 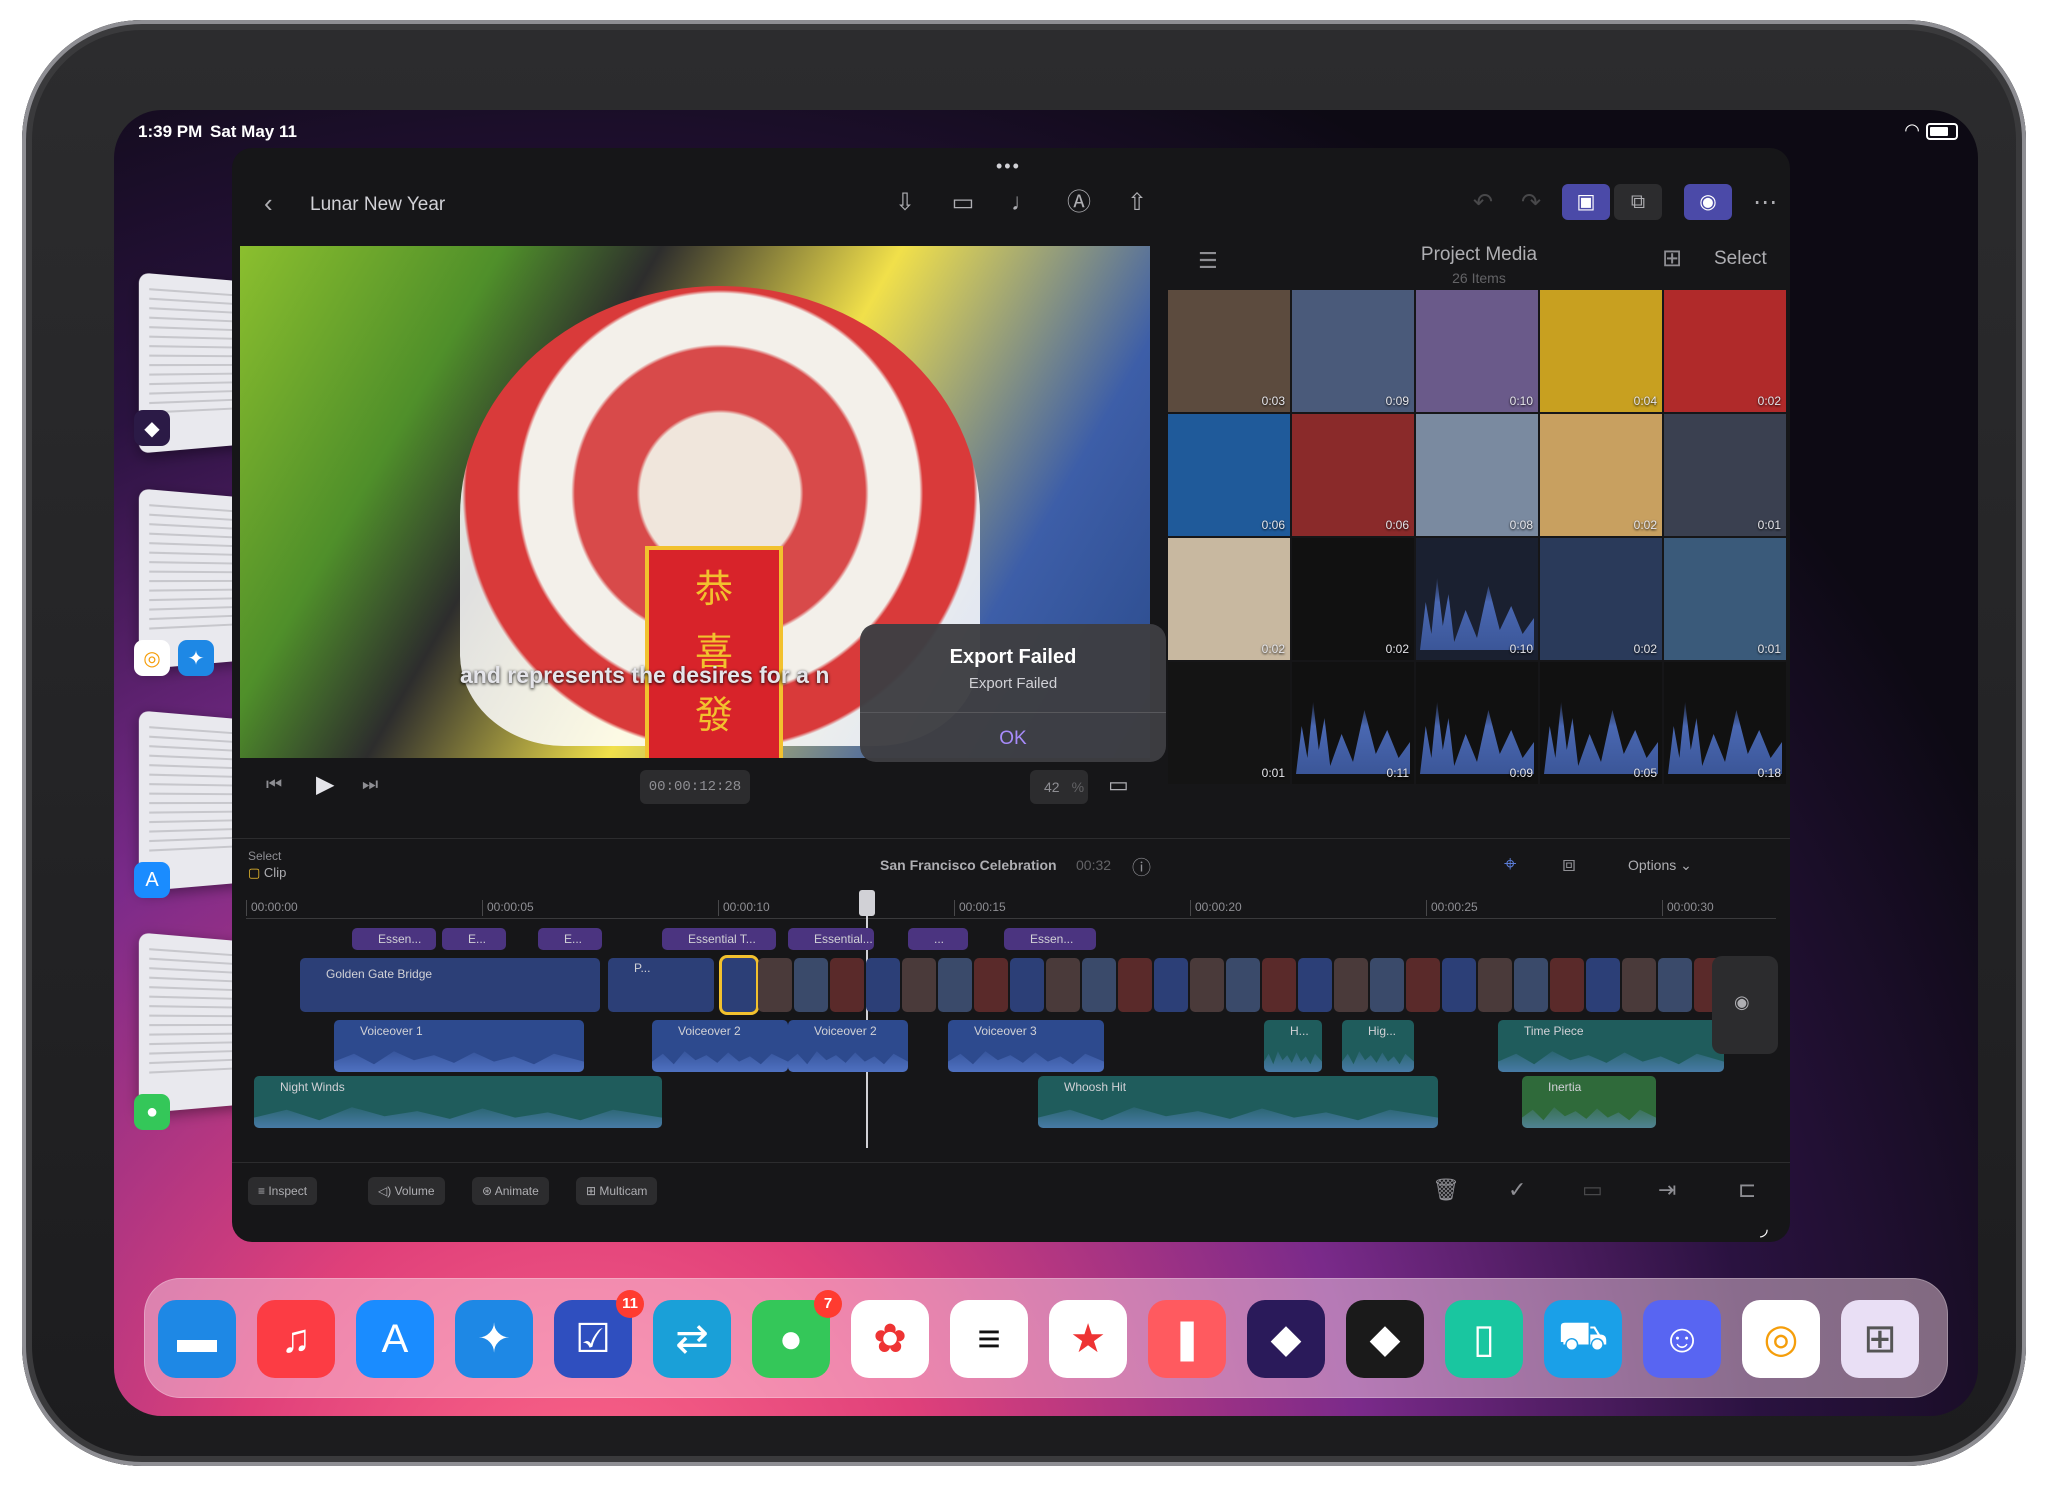 I want to click on resize-handle-icon: ◞, so click(x=1764, y=1228).